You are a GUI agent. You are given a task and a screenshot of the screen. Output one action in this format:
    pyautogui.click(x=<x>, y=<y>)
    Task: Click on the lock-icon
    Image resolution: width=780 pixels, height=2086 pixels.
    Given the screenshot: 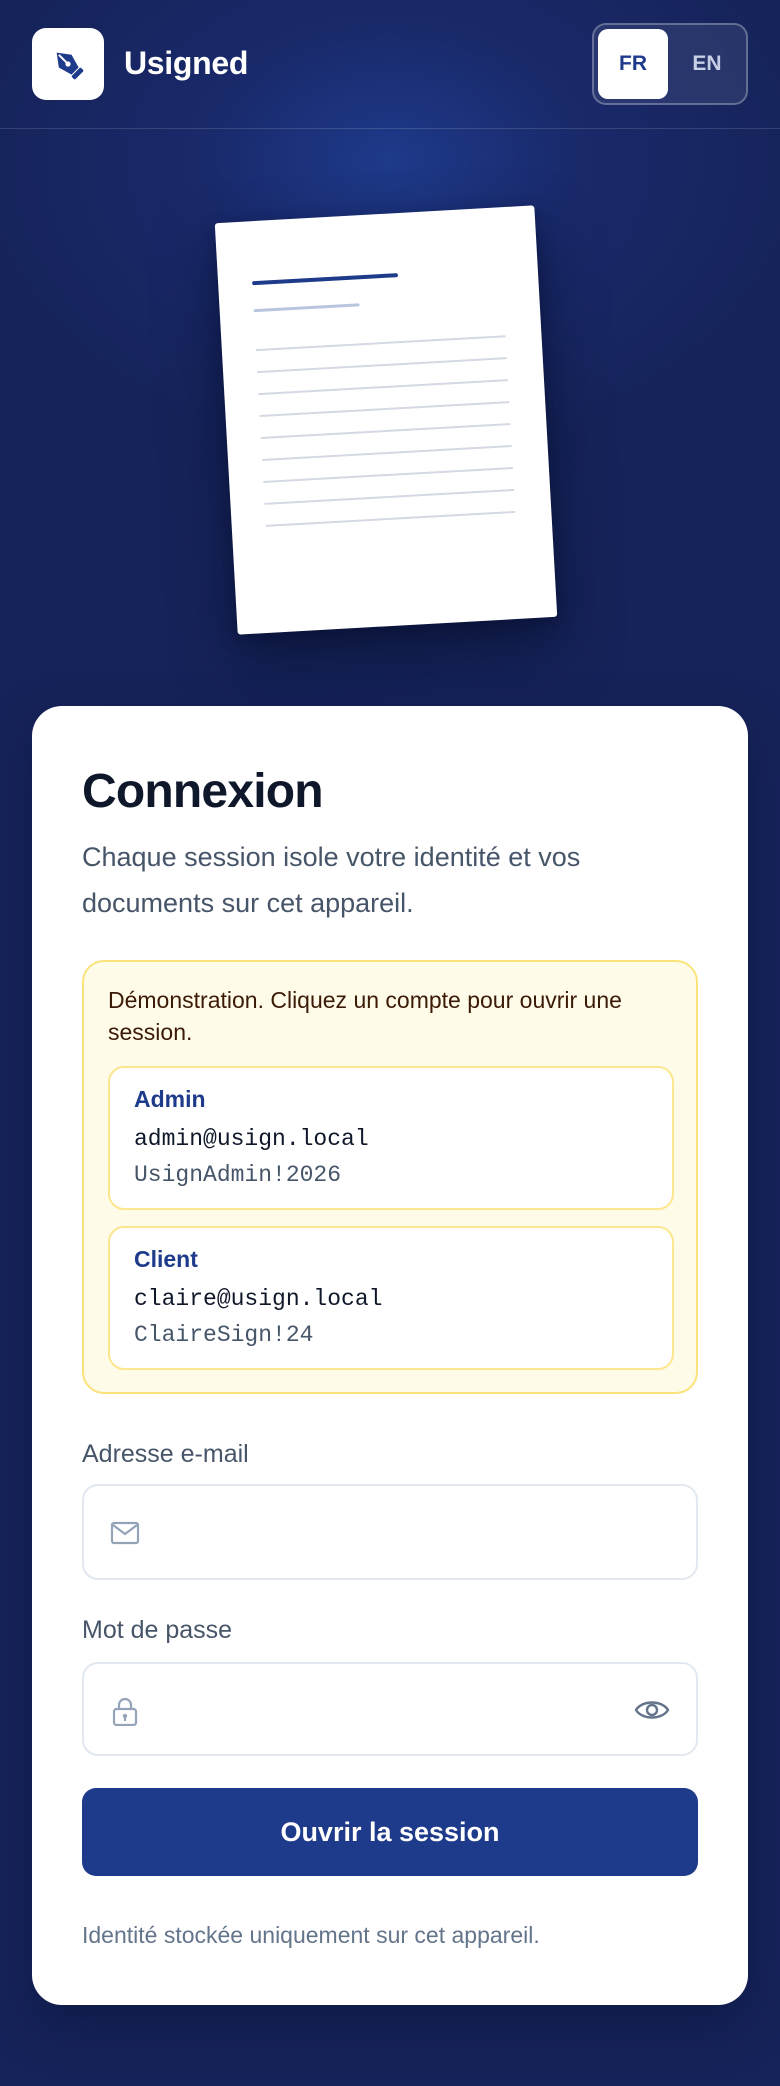 What is the action you would take?
    pyautogui.click(x=125, y=1711)
    